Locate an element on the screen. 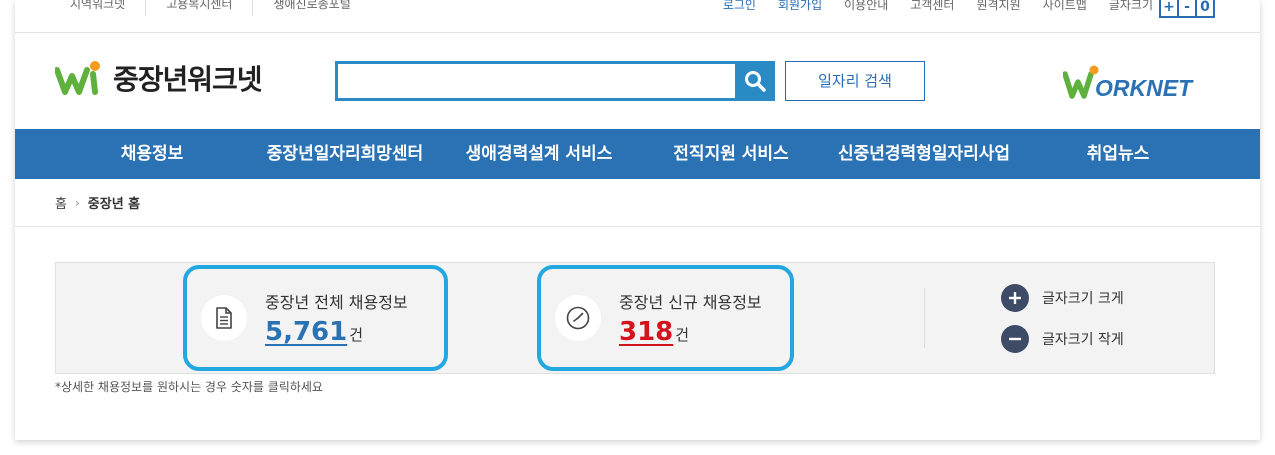 Image resolution: width=1275 pixels, height=455 pixels. signup-link: 회원가입 is located at coordinates (800, 8).